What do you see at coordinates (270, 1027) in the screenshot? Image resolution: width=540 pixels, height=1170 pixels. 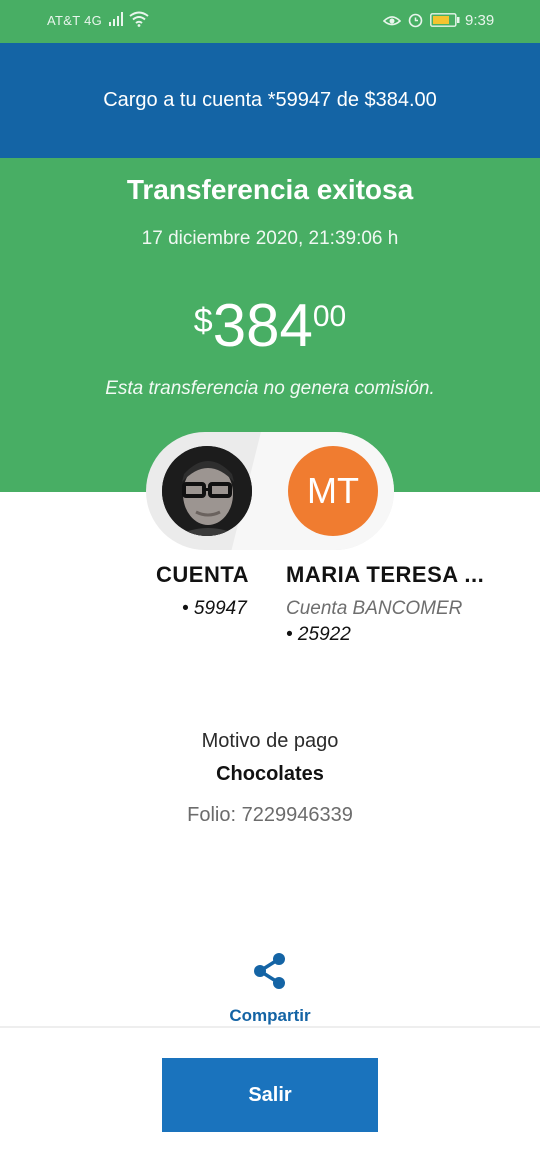 I see `footer-divider` at bounding box center [270, 1027].